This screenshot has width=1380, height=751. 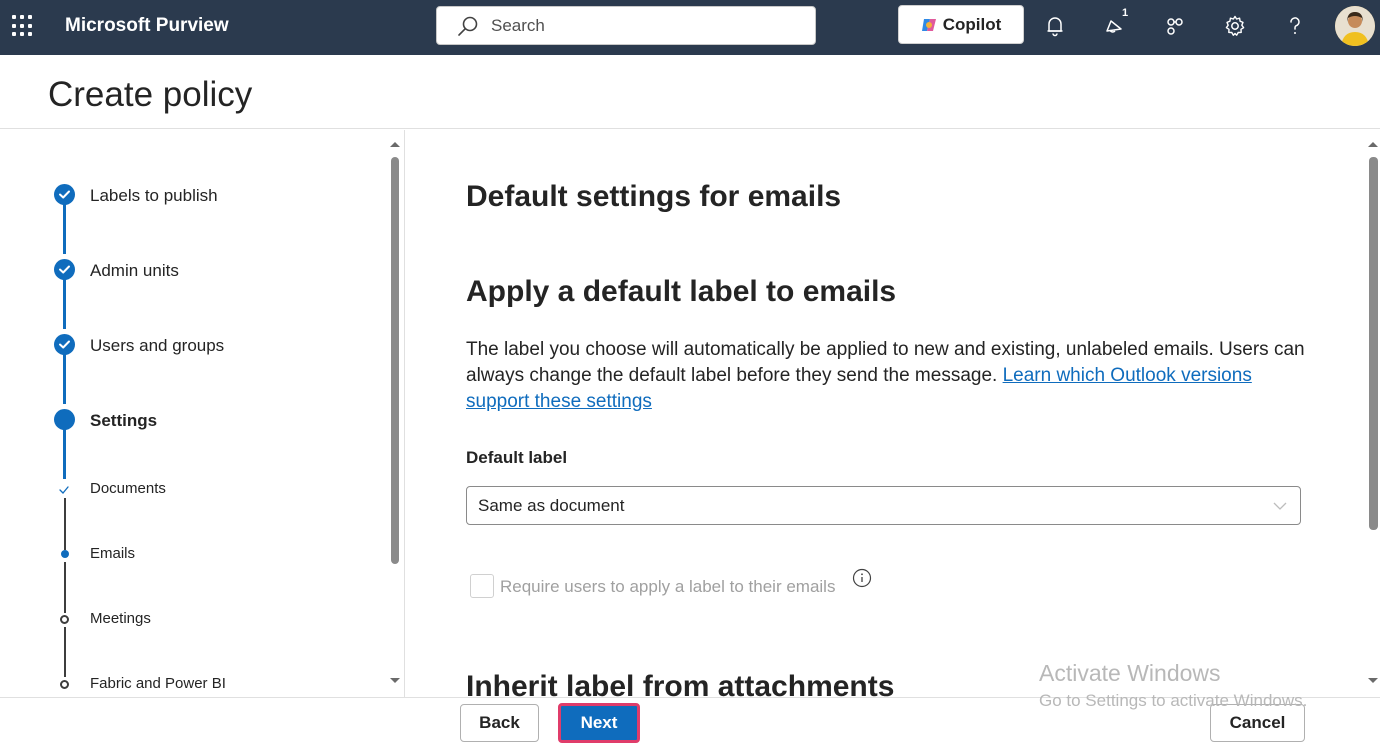 I want to click on apply-default-label-heading: Apply a default label to emails, so click(x=681, y=291).